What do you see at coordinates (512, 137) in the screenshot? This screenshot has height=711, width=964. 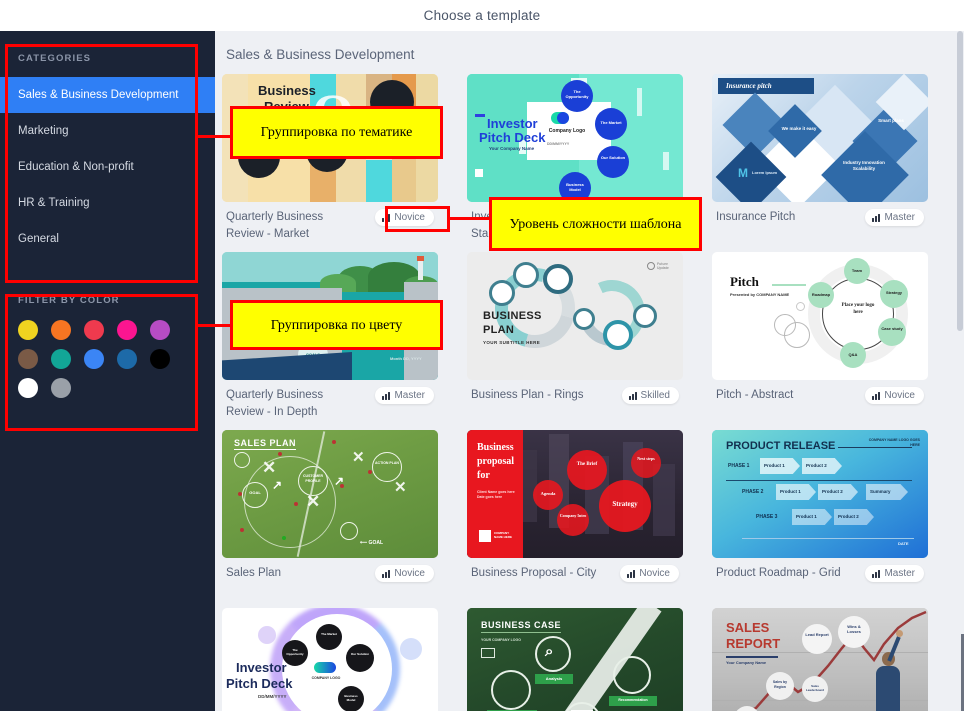 I see `thumbnail-title2: Pitch Deck` at bounding box center [512, 137].